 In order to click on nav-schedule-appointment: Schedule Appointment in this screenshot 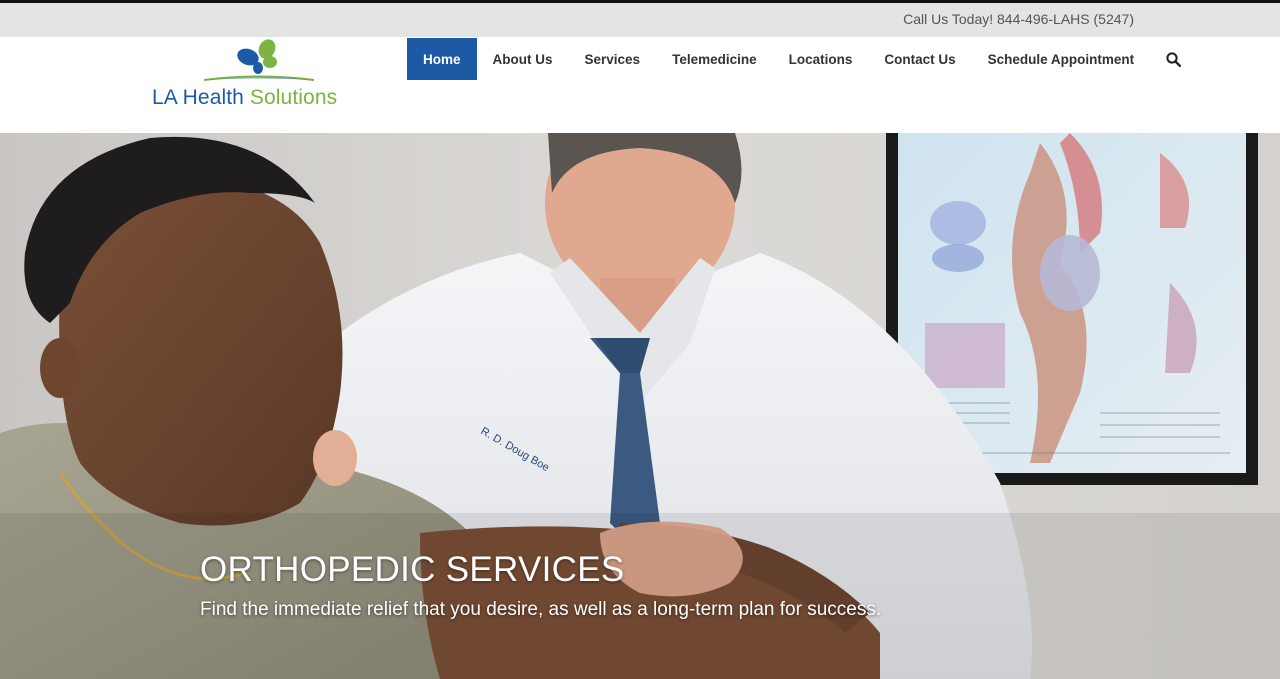, I will do `click(1061, 59)`.